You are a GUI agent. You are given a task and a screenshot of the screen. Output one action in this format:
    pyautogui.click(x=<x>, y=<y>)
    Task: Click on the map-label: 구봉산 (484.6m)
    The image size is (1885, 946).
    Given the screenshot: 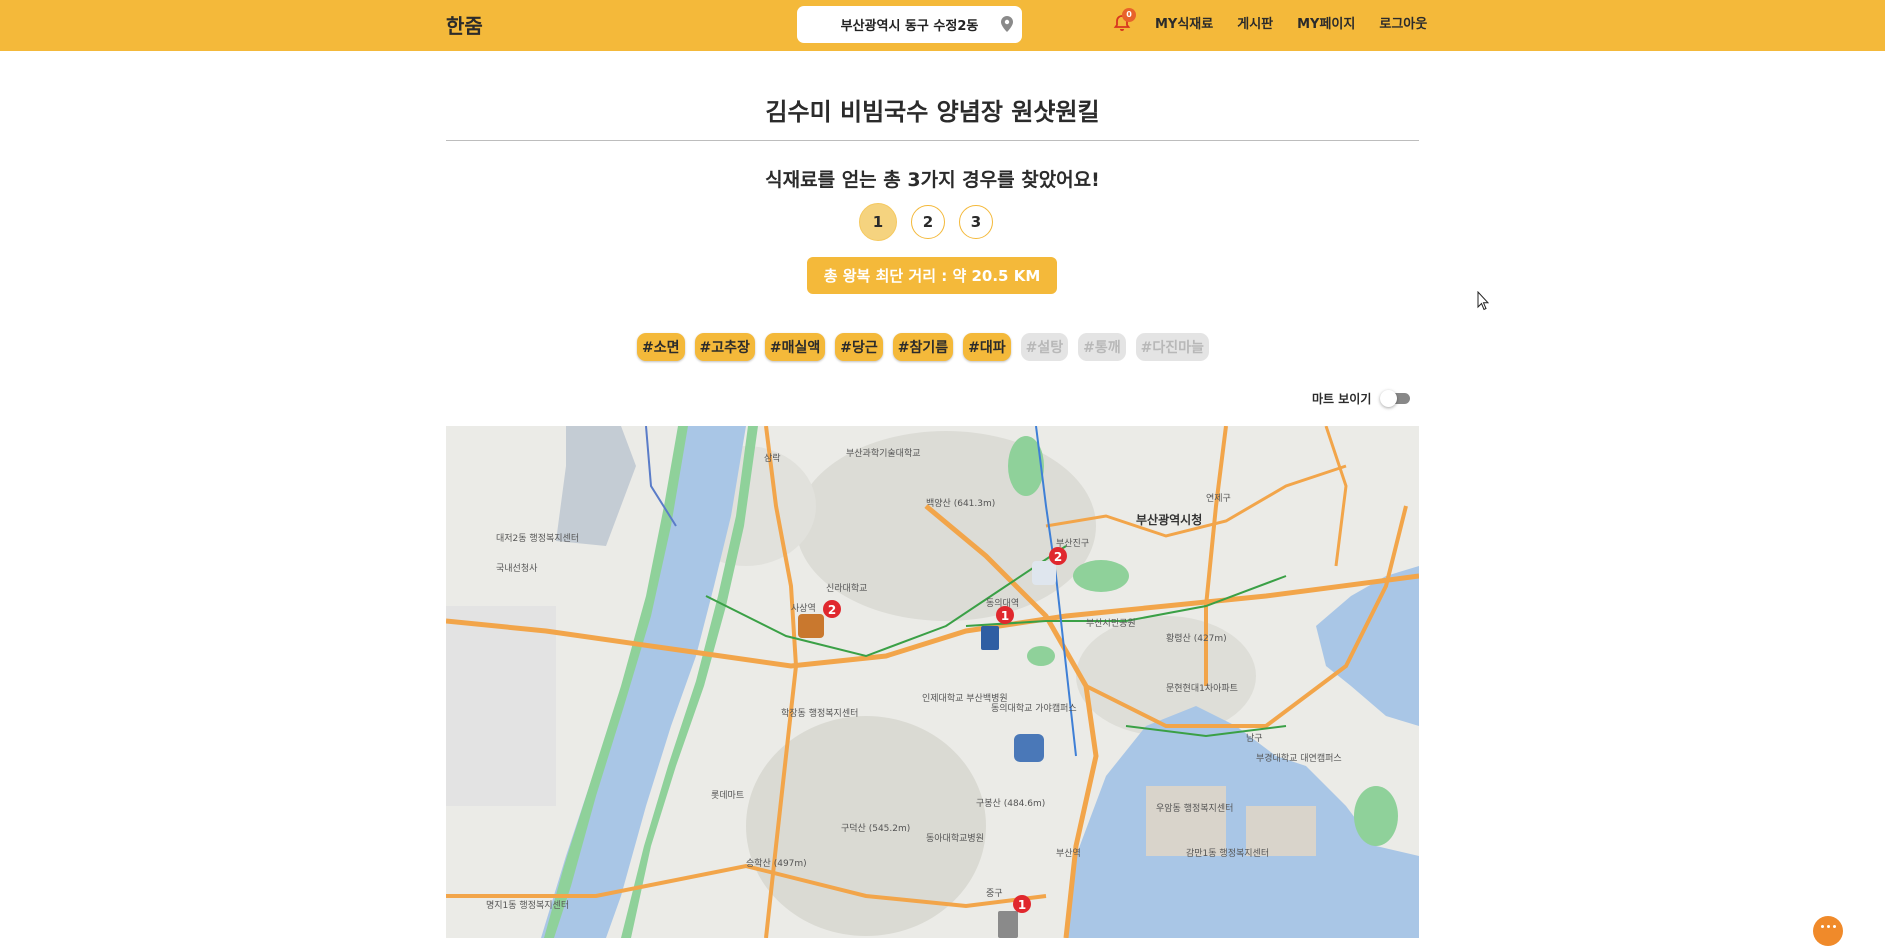 What is the action you would take?
    pyautogui.click(x=1010, y=803)
    